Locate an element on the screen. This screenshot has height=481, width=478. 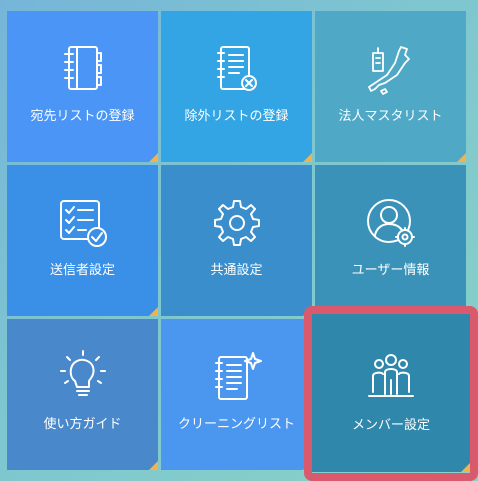
tile-label: 使い方ガイド is located at coordinates (82, 424).